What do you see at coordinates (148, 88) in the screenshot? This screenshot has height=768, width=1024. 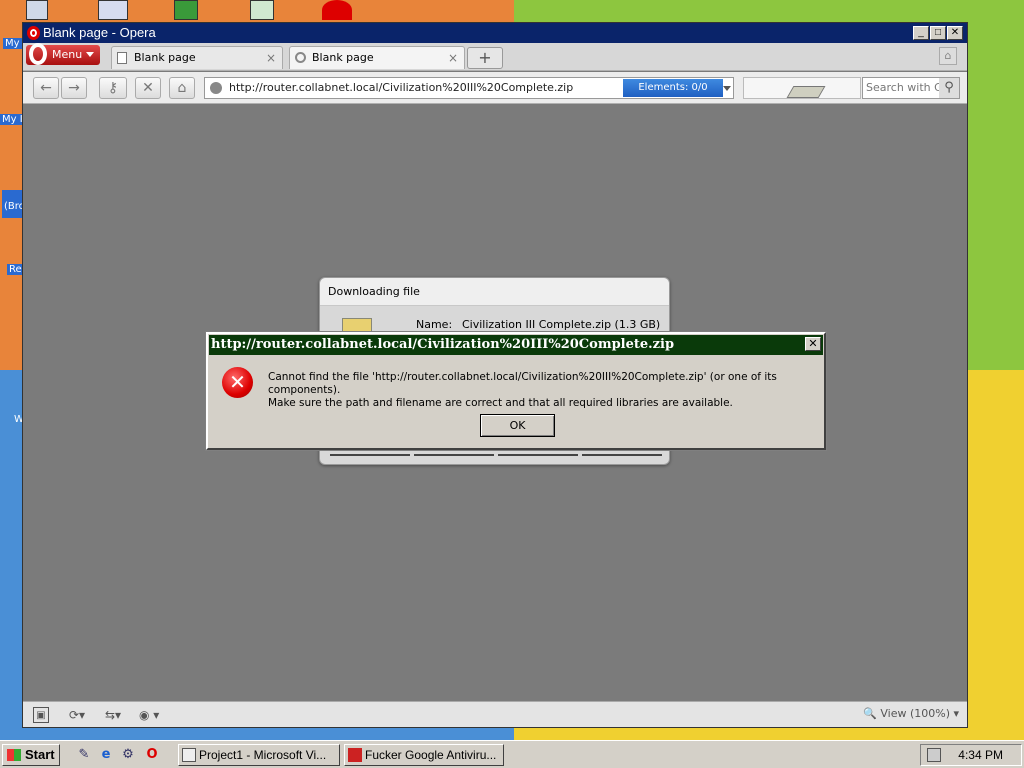 I see `stop-button: ✕` at bounding box center [148, 88].